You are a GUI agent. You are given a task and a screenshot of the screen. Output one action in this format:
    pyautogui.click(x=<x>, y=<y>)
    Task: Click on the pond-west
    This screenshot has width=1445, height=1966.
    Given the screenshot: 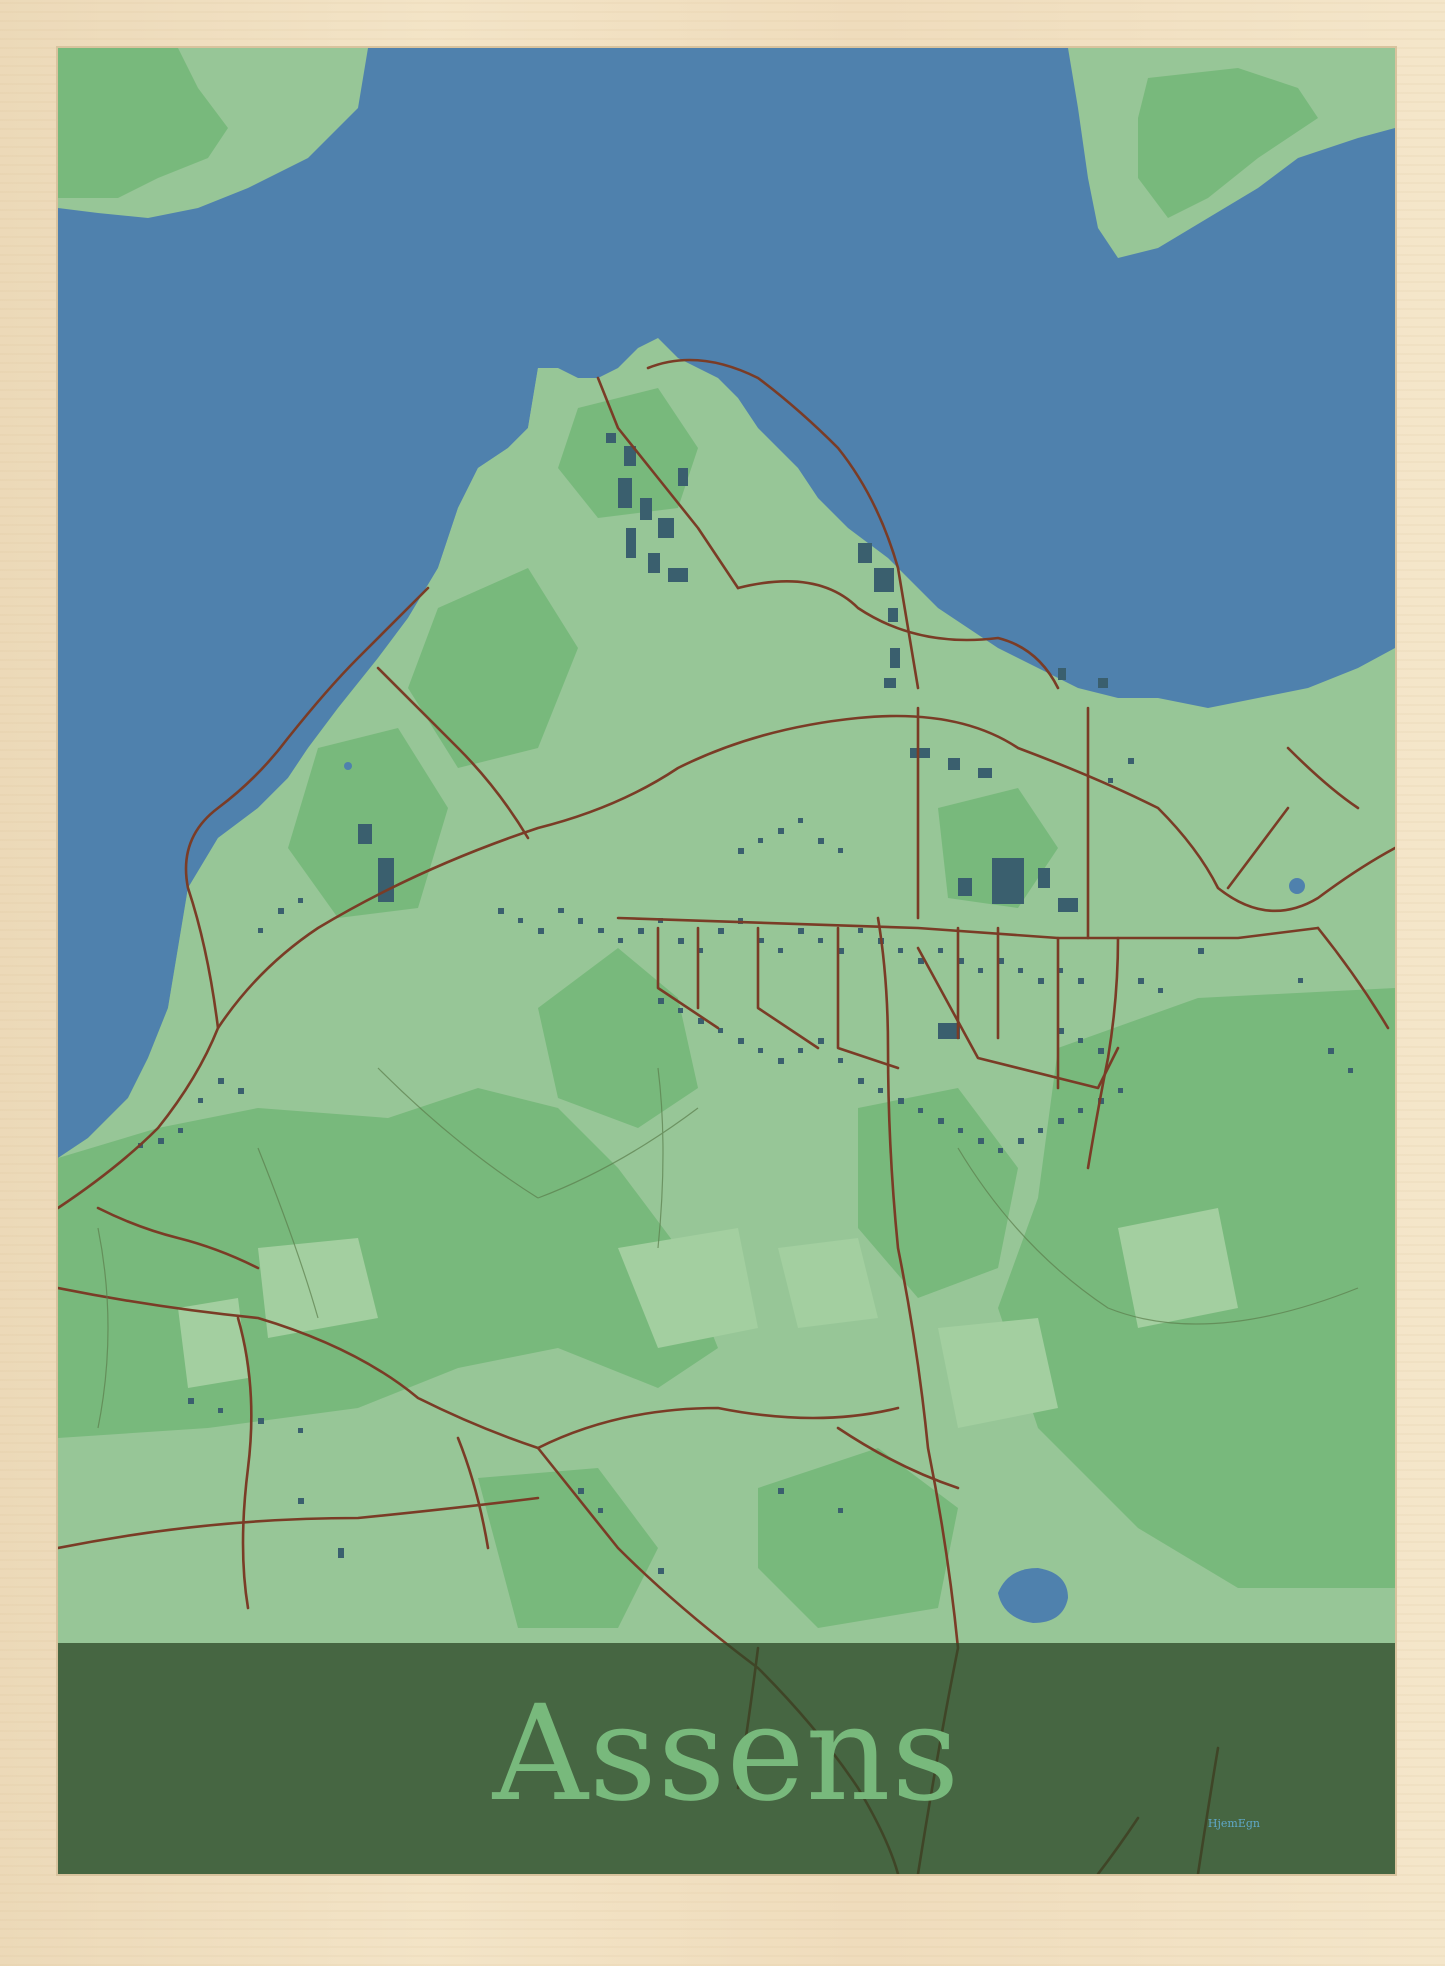 What is the action you would take?
    pyautogui.click(x=348, y=766)
    